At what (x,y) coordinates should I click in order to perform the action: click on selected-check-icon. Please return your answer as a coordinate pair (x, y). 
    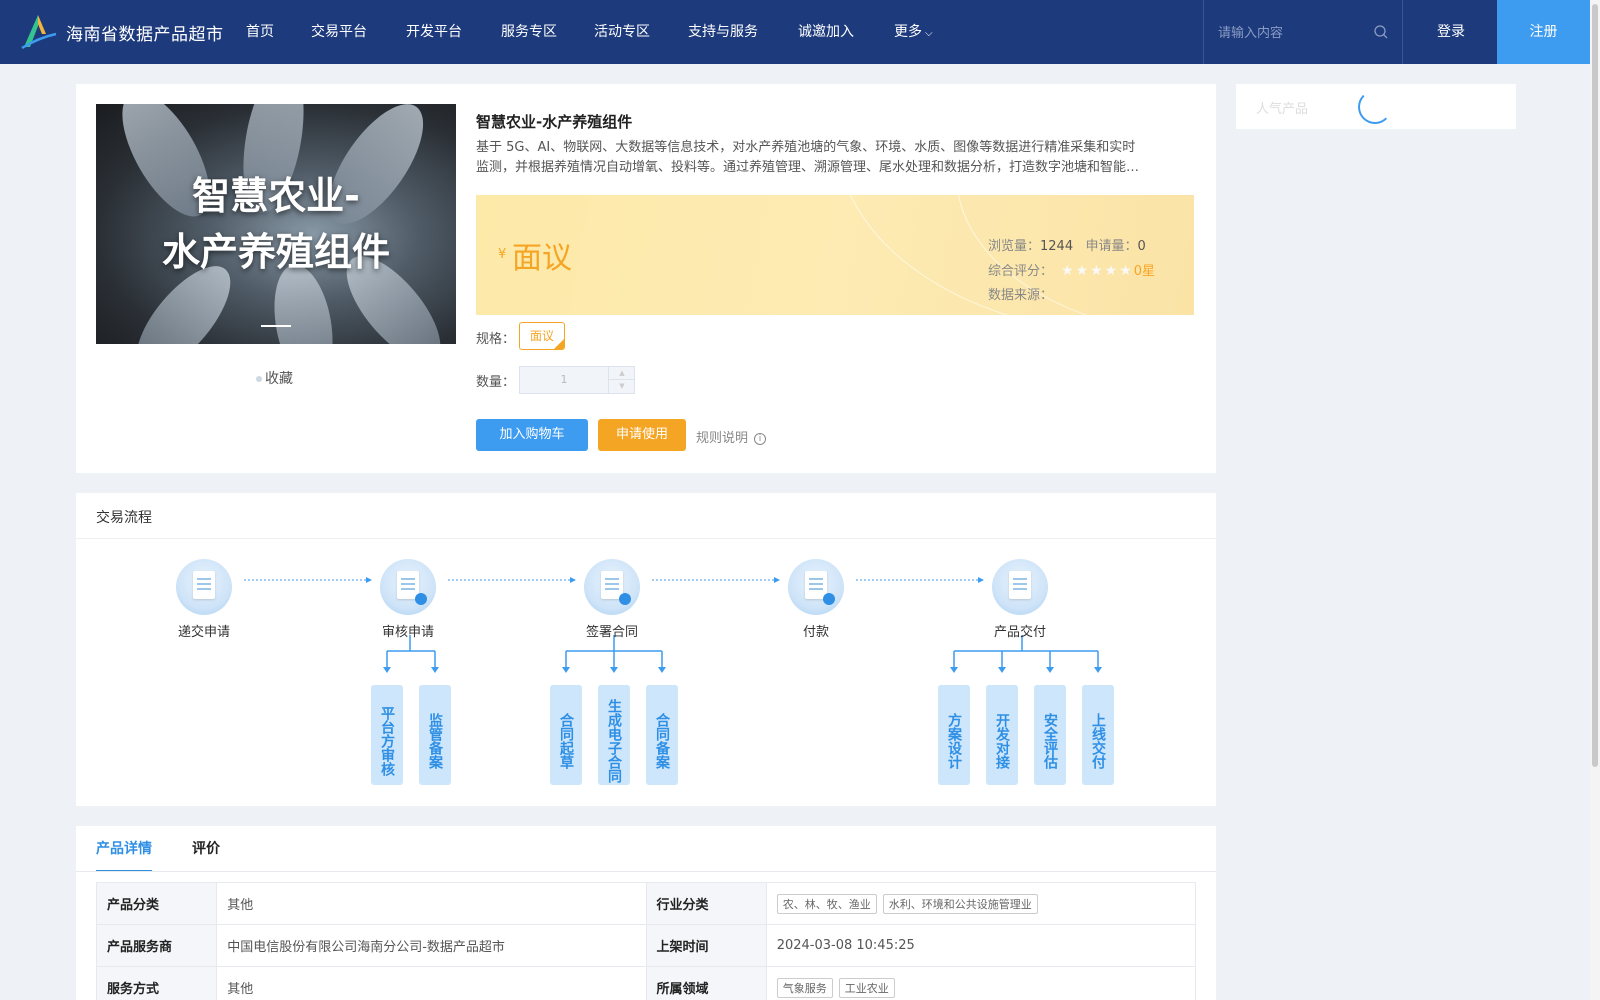
    Looking at the image, I should click on (559, 344).